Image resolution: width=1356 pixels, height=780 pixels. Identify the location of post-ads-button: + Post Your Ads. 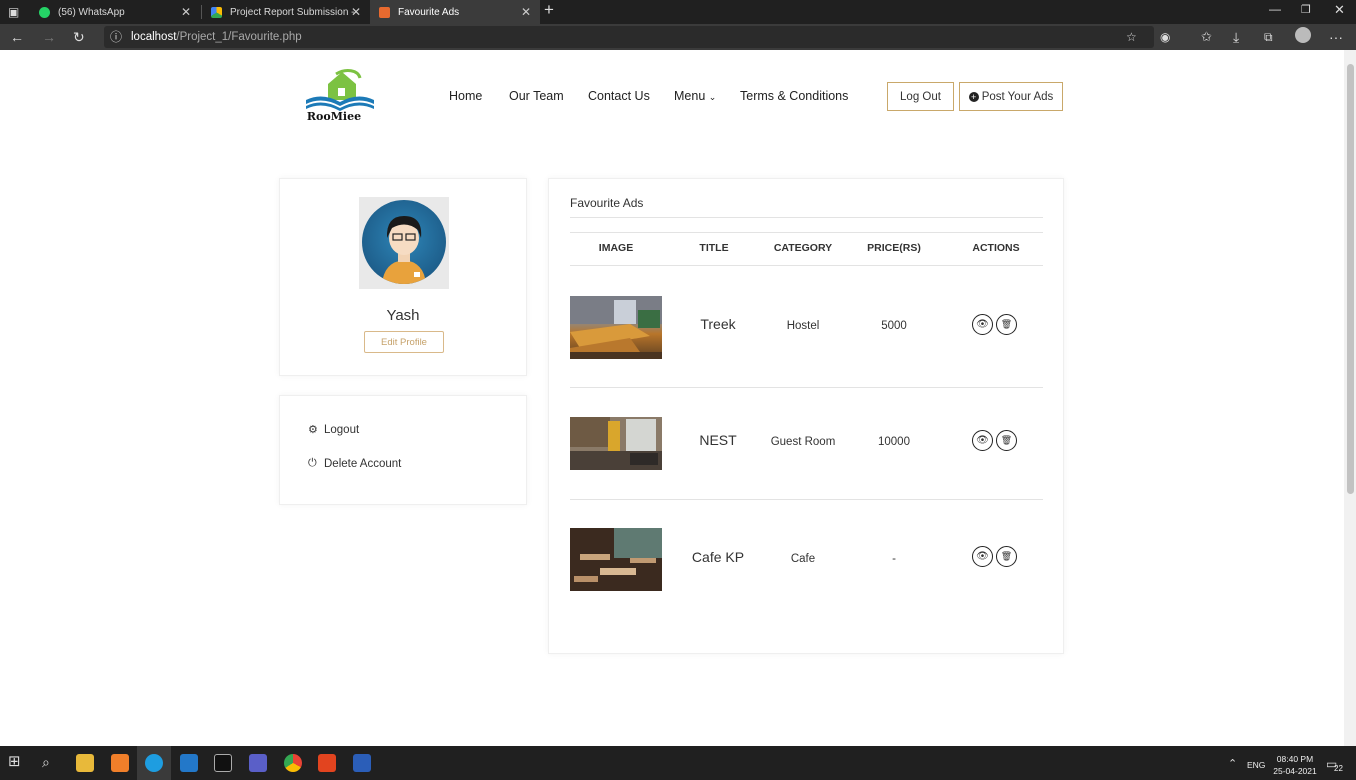
(1011, 96).